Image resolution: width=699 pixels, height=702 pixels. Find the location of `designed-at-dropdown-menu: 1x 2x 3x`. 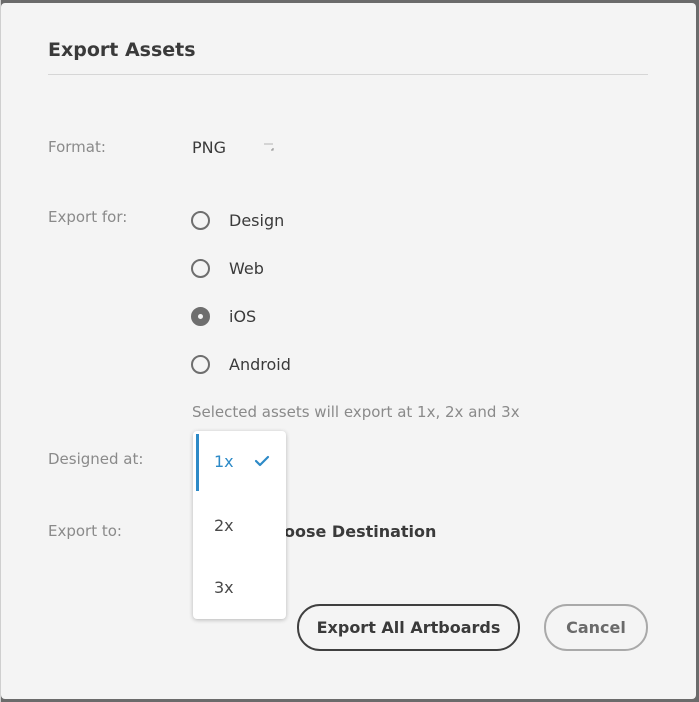

designed-at-dropdown-menu: 1x 2x 3x is located at coordinates (239, 525).